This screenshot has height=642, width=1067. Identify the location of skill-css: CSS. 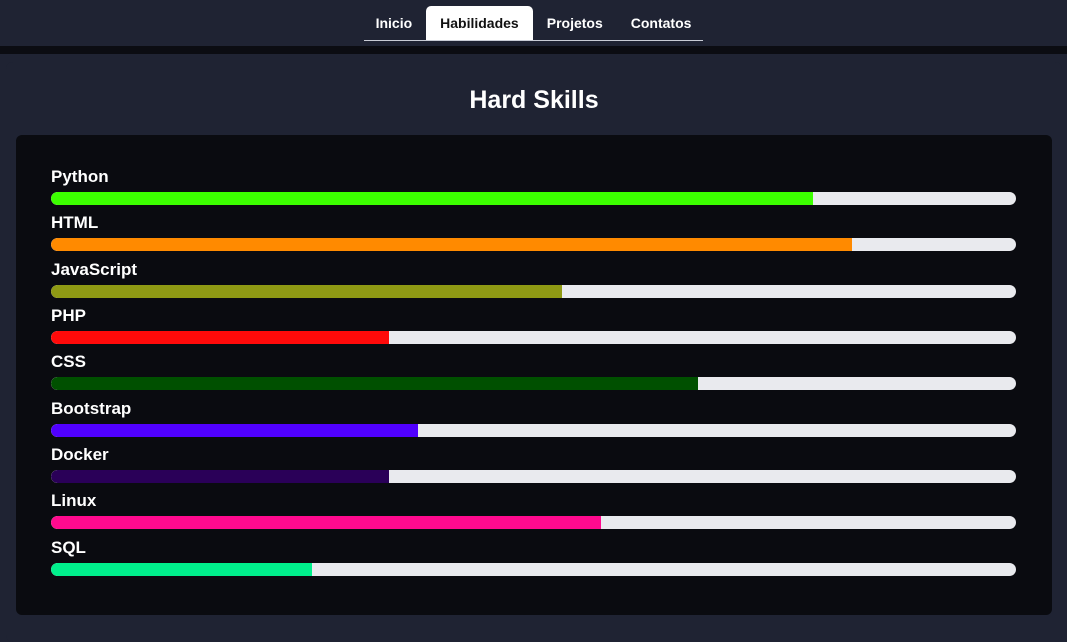
(533, 371).